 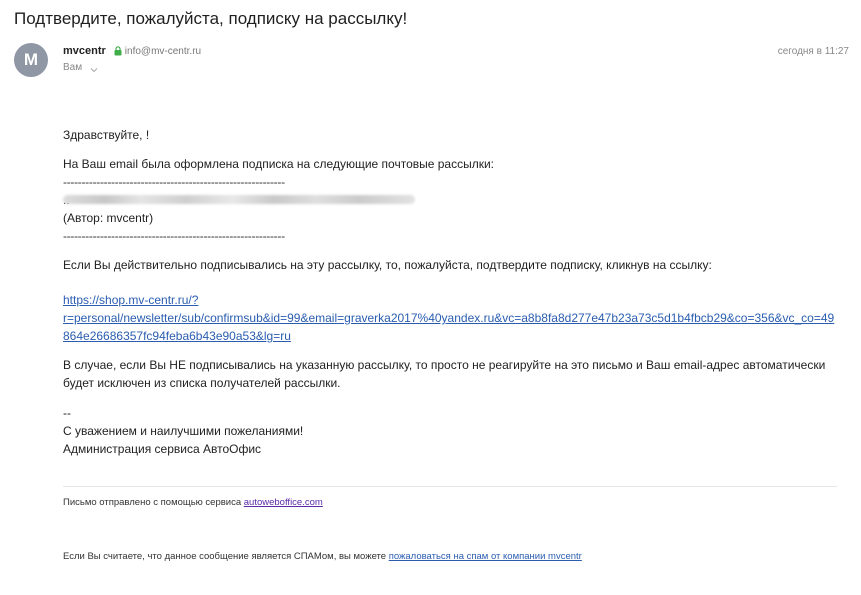 I want to click on blurred-content, so click(x=239, y=199).